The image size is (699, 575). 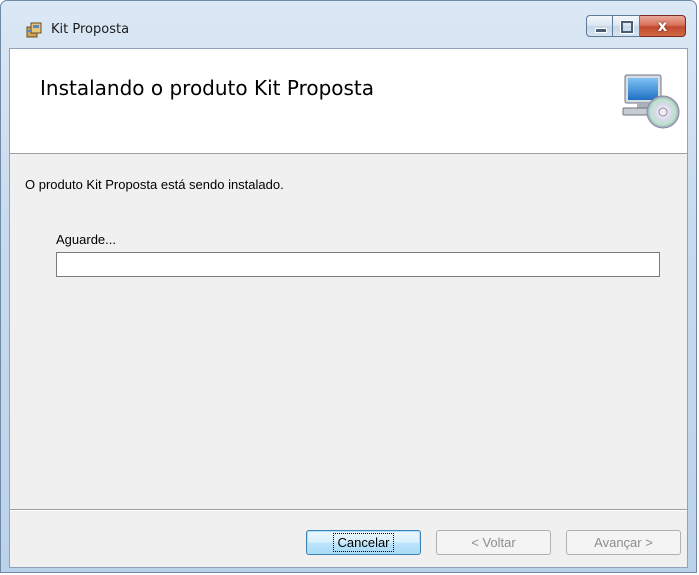 I want to click on title-bar: Kit Proposta x, so click(x=348, y=21).